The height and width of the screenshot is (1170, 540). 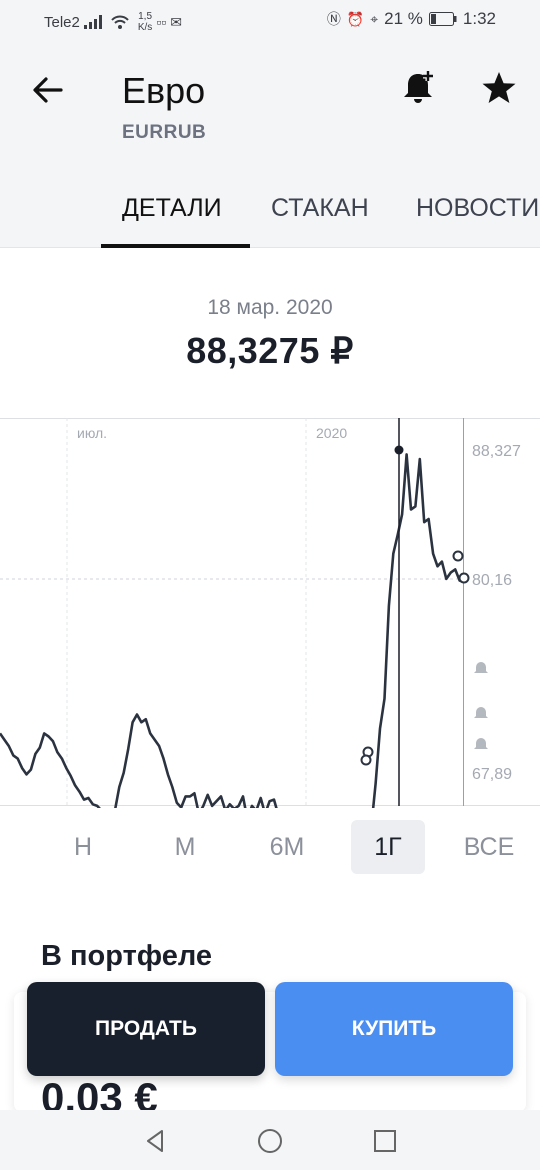 I want to click on tab-news: НОВОСТИ, so click(x=477, y=208).